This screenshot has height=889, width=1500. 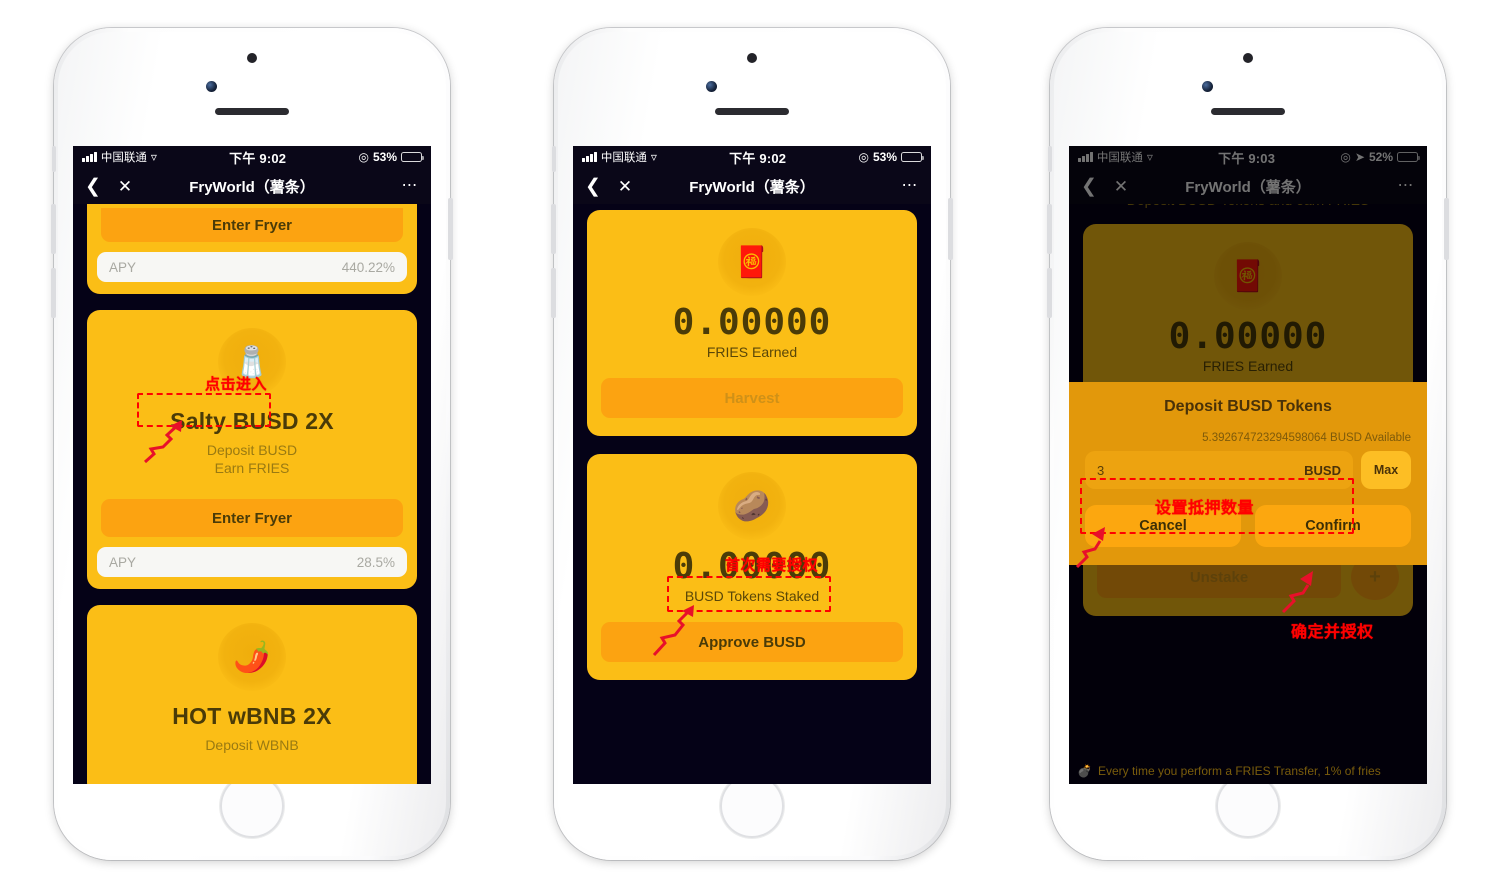 I want to click on pool-title: Salty BUSD 2X, so click(x=252, y=421).